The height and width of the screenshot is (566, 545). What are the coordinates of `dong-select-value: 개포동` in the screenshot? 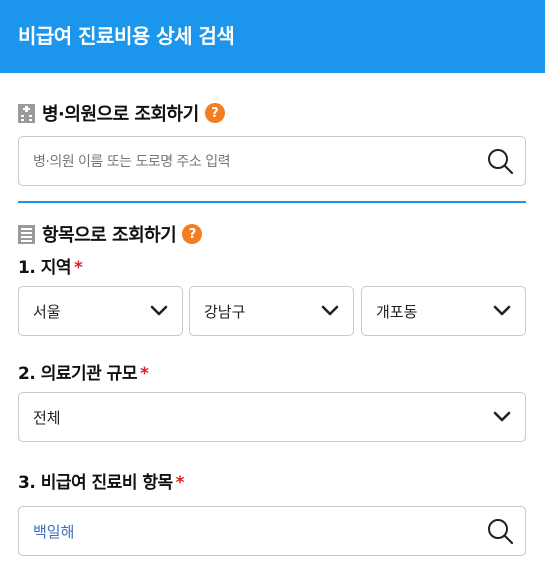 It's located at (397, 311).